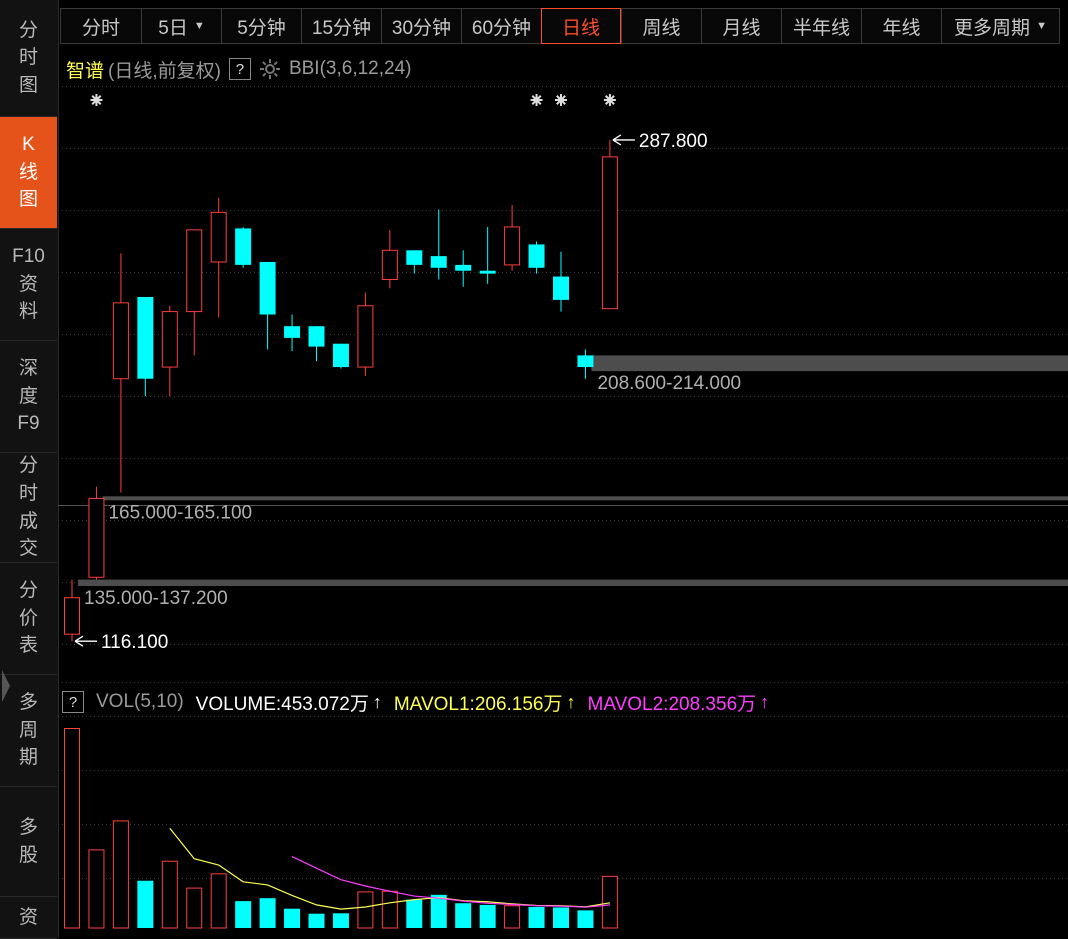 The height and width of the screenshot is (939, 1068). I want to click on sidebar-item: 资, so click(28, 918).